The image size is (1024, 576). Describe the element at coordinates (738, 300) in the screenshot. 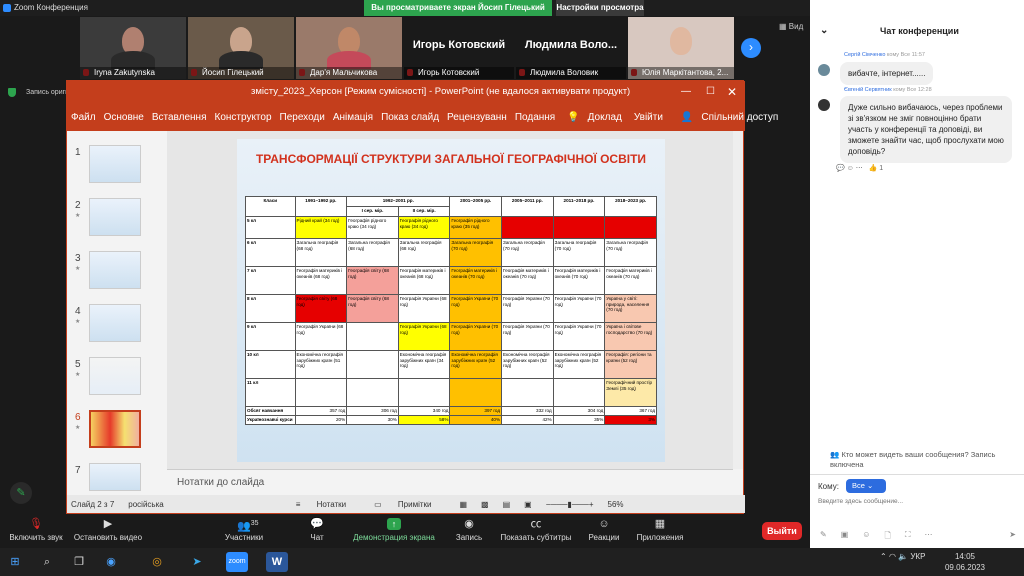

I see `vertical-scrollbar` at that location.